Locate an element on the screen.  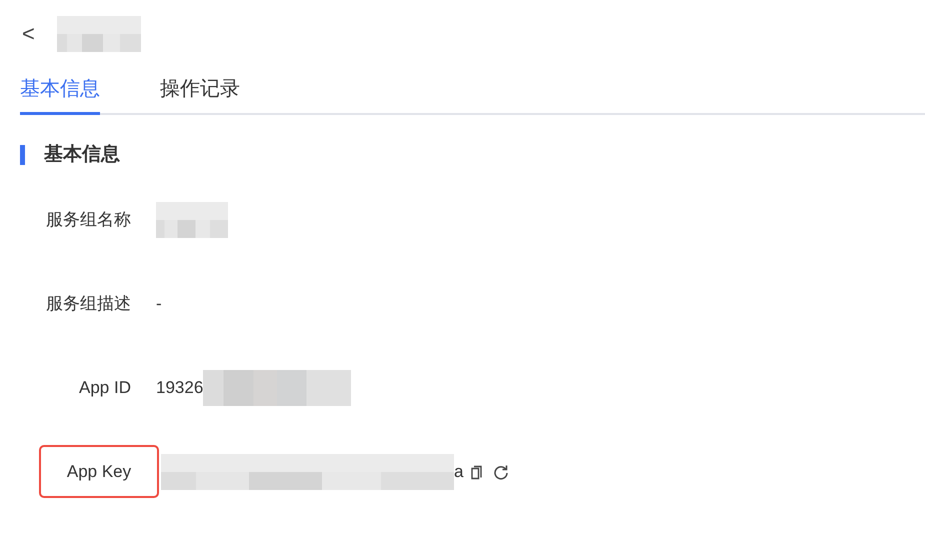
field-value: 19326 is located at coordinates (180, 387).